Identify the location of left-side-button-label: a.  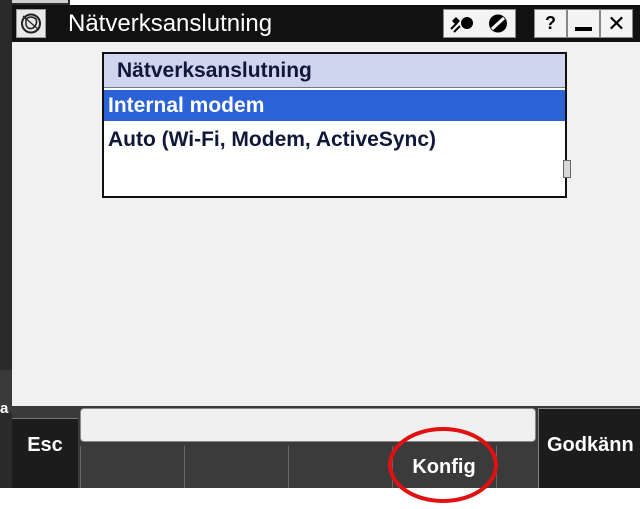
(4, 408).